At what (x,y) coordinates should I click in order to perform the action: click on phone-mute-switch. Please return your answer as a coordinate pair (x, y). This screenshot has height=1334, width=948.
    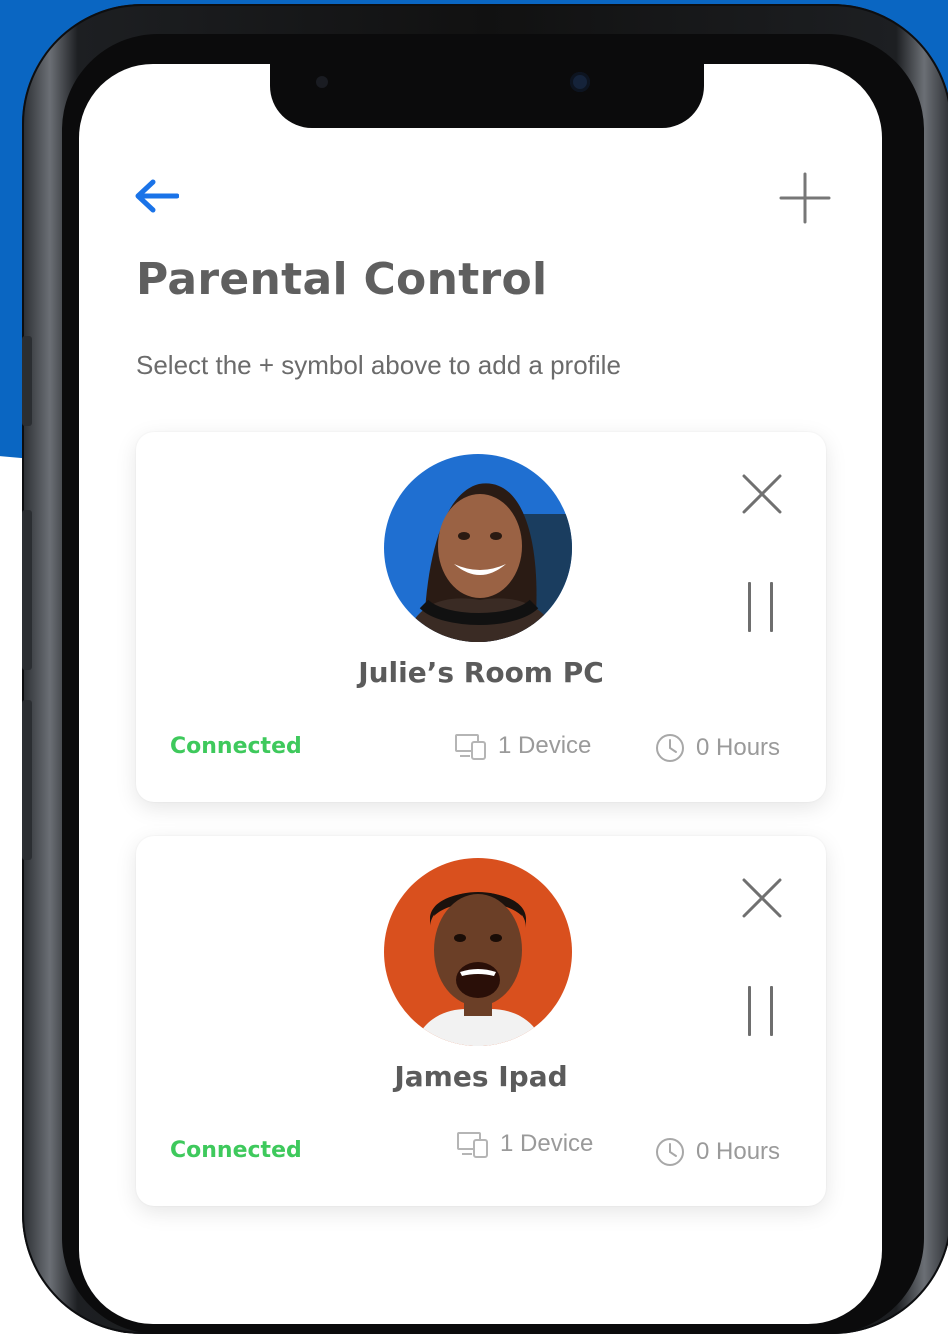
    Looking at the image, I should click on (27, 381).